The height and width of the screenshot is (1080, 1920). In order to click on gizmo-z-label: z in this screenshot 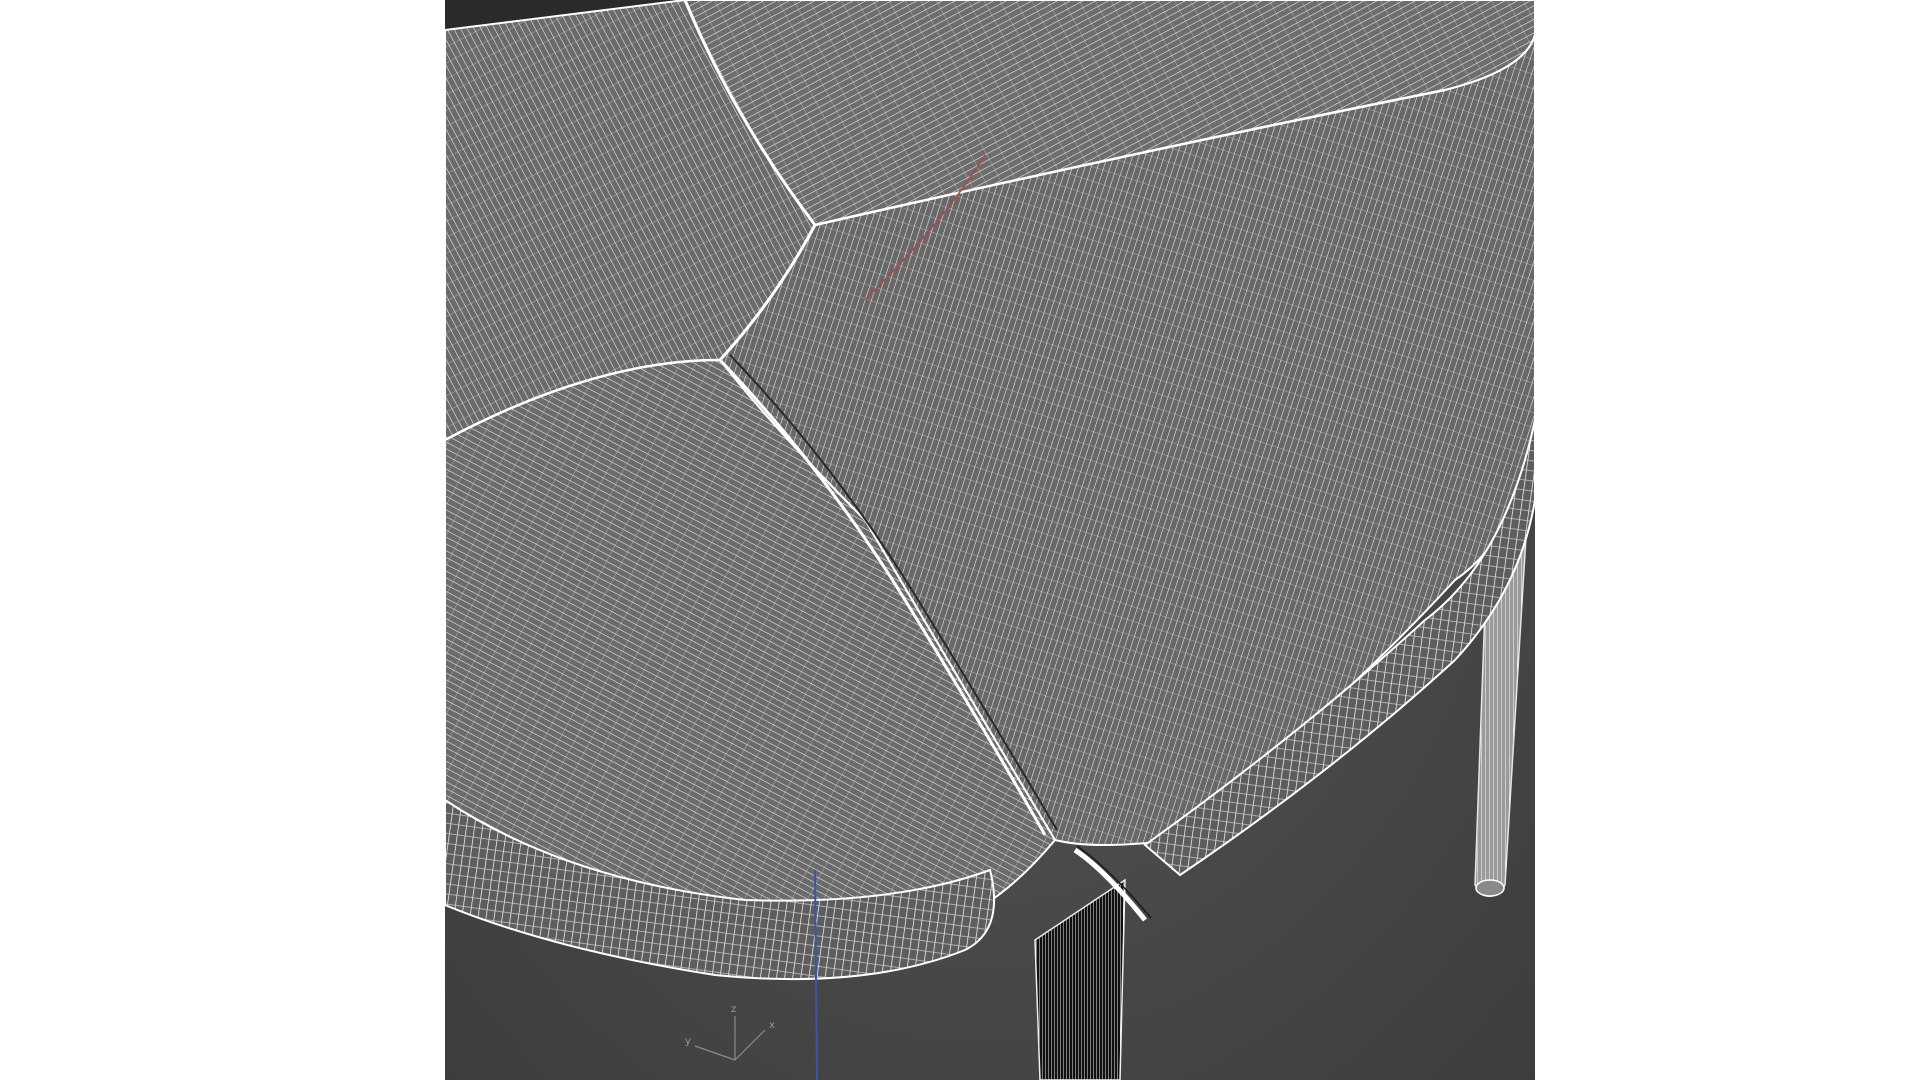, I will do `click(733, 1009)`.